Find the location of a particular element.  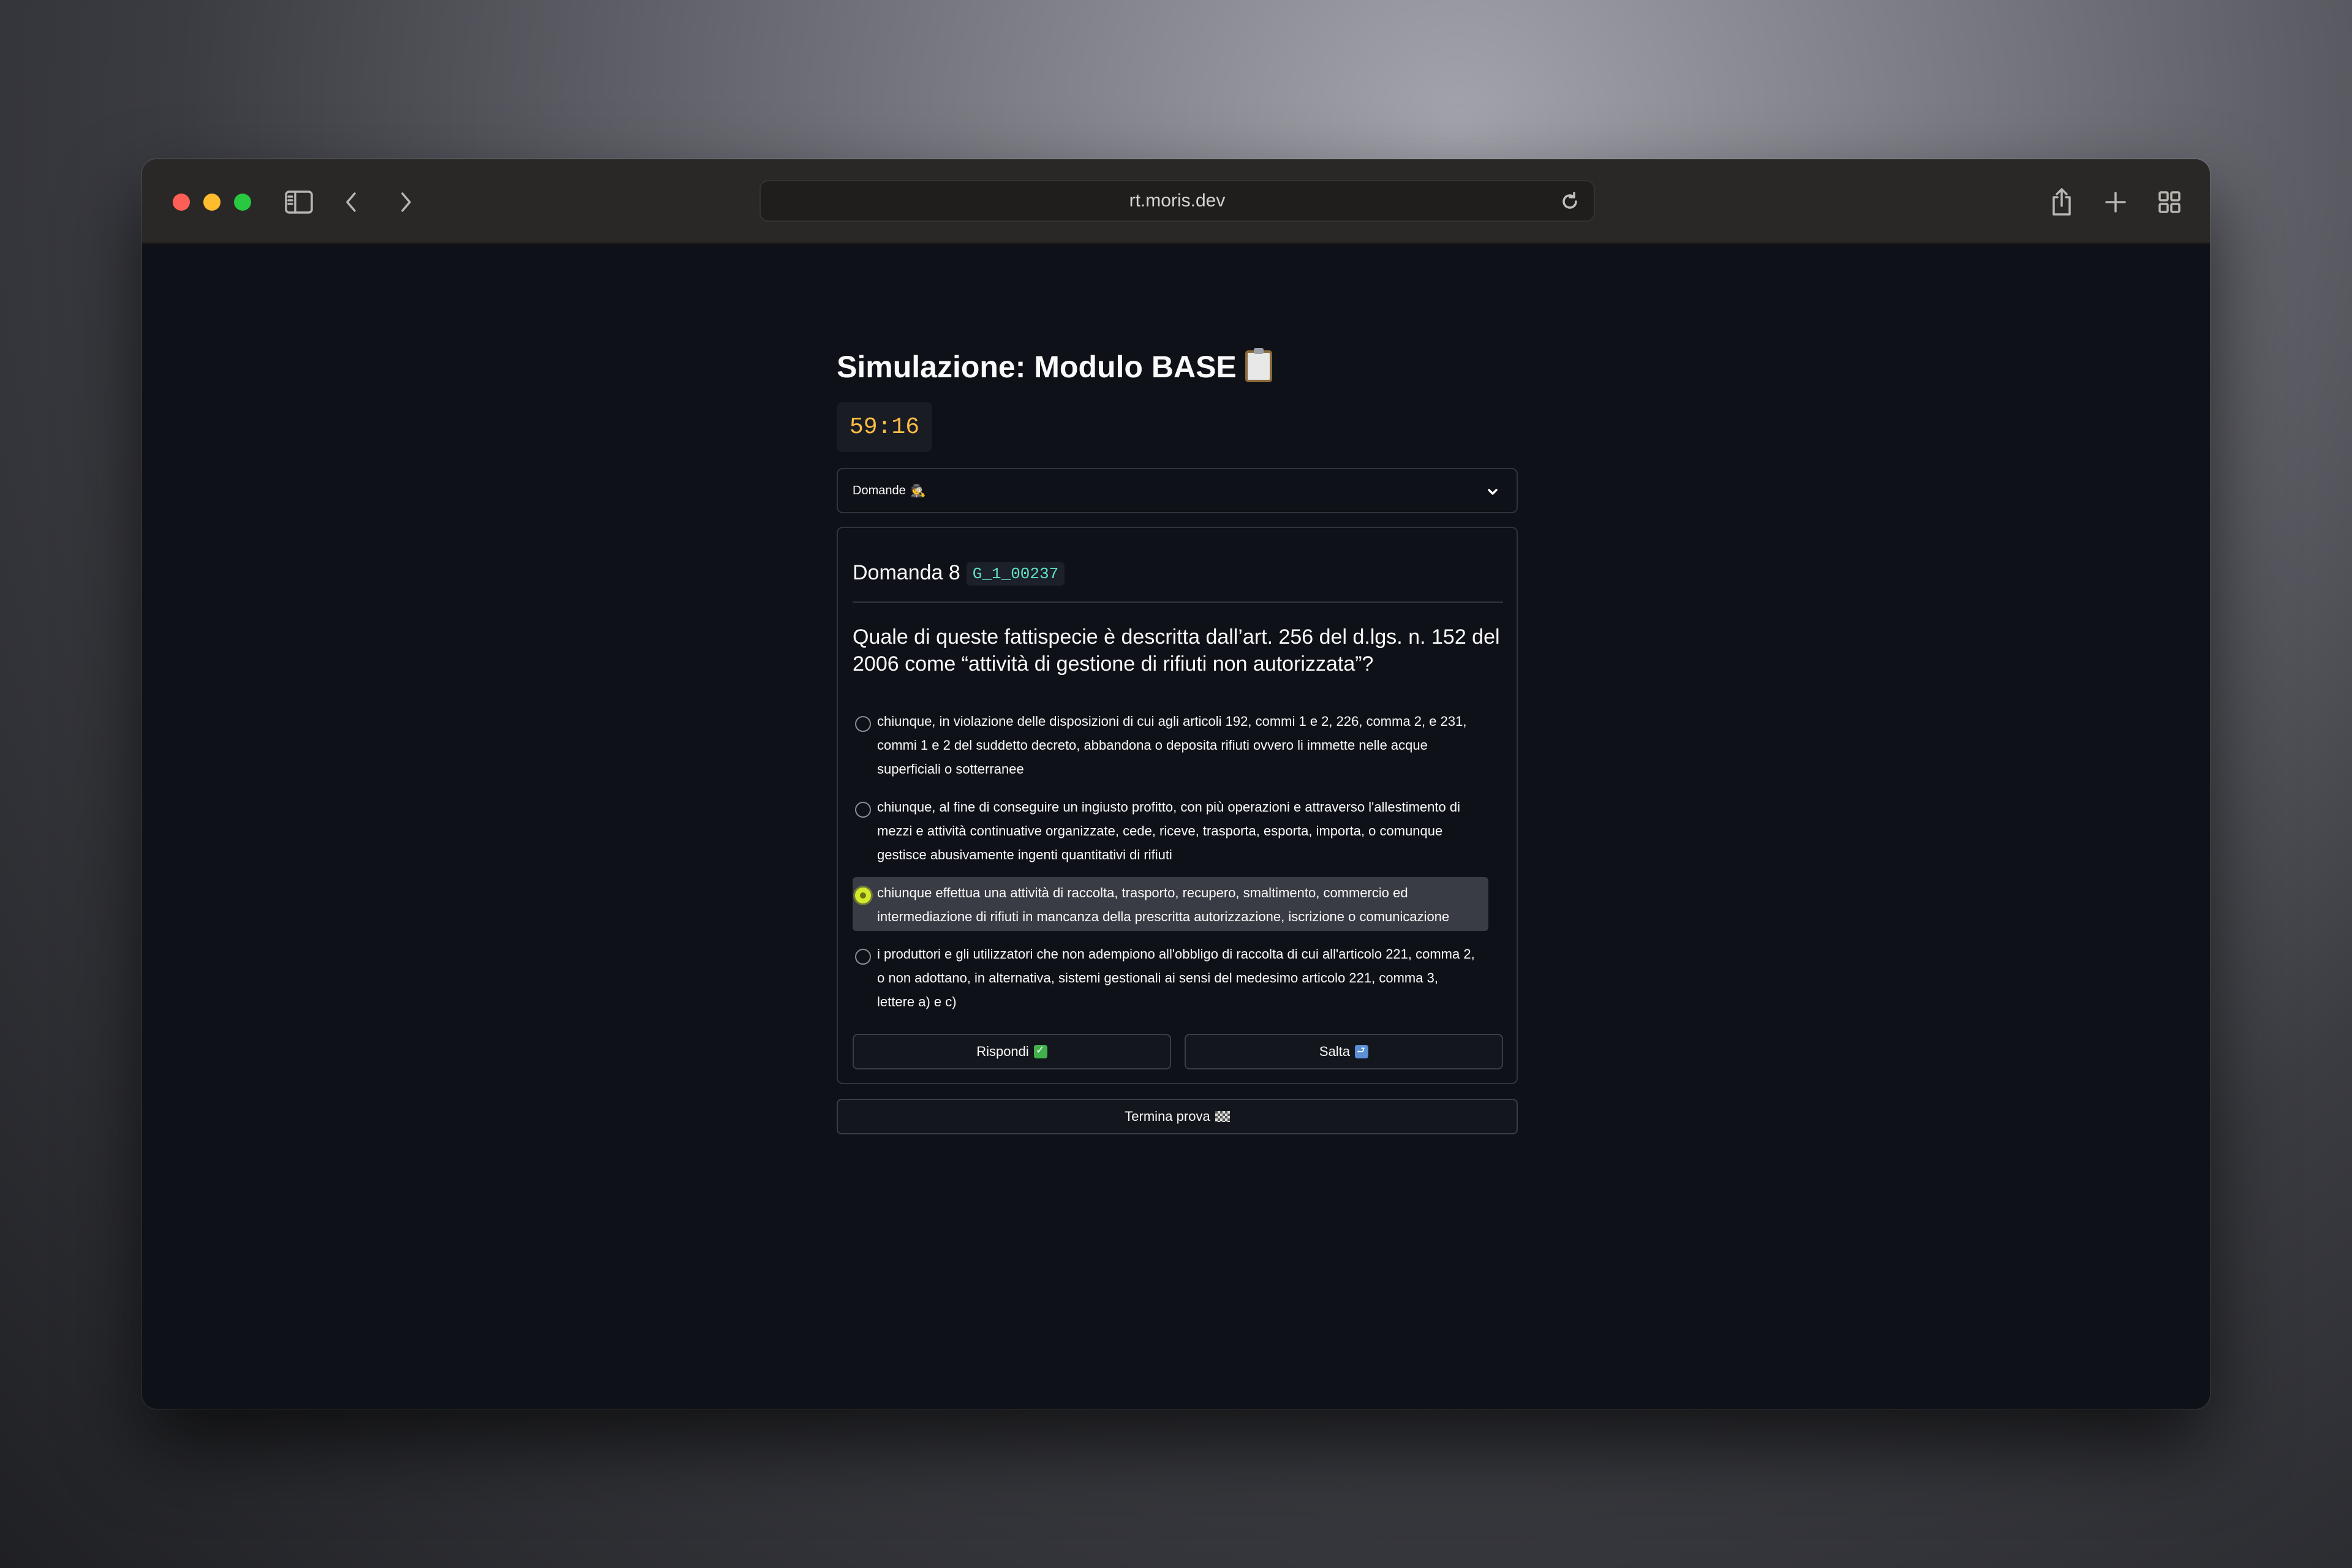

answer-button: Rispondi is located at coordinates (1012, 1051).